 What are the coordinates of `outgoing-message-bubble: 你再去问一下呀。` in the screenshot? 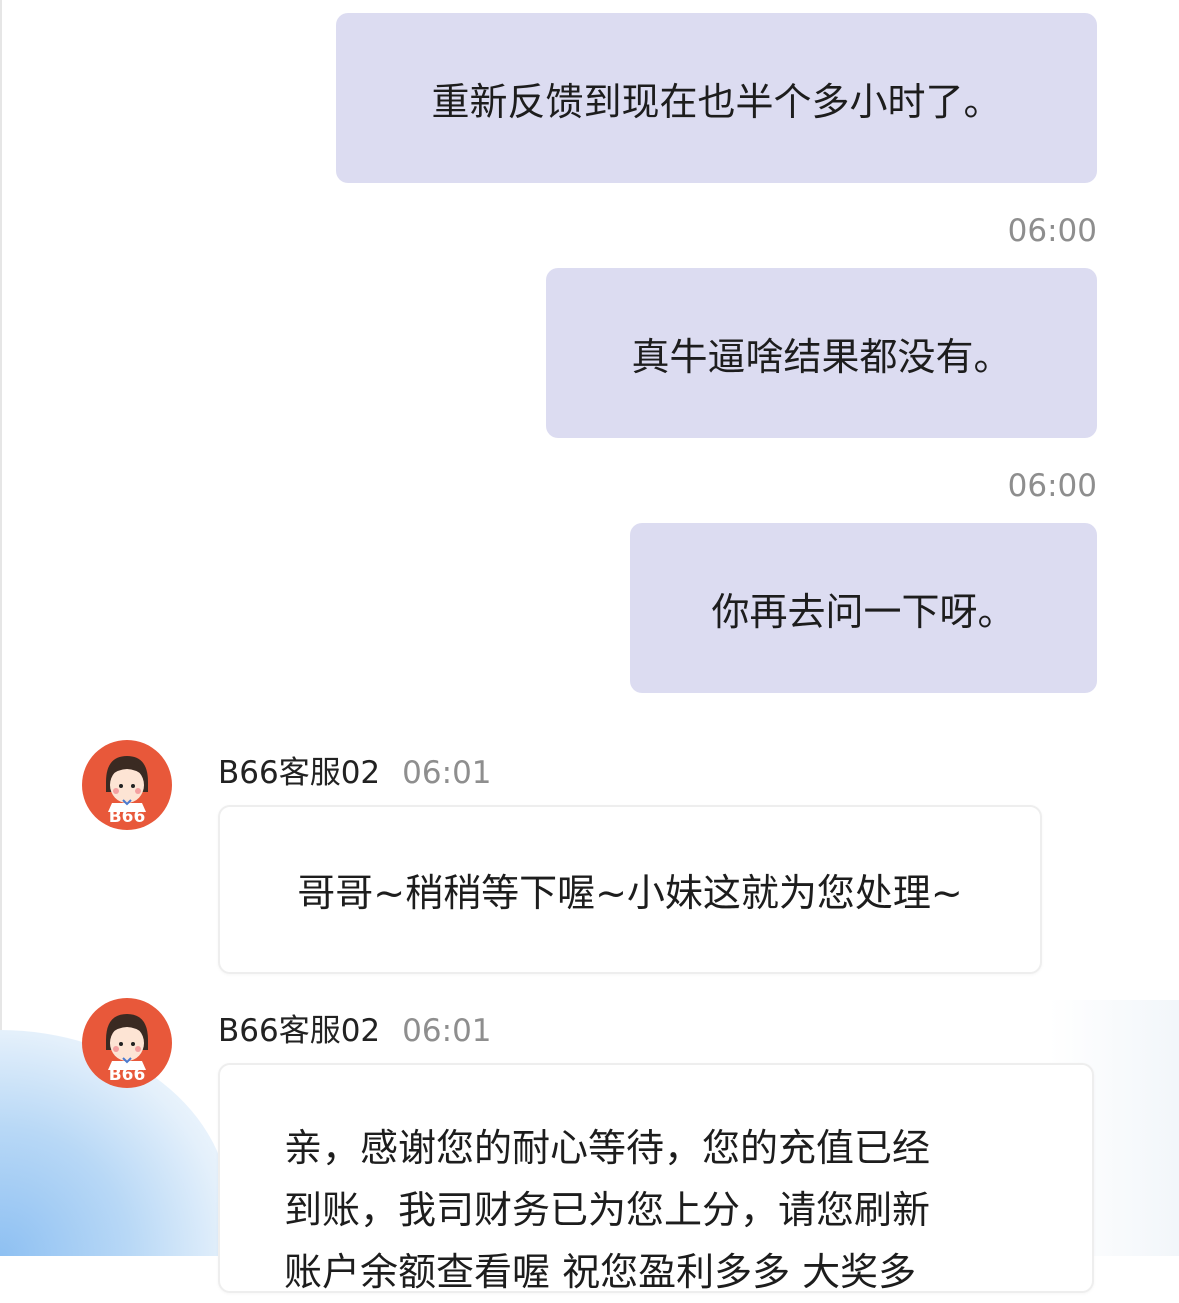 It's located at (863, 608).